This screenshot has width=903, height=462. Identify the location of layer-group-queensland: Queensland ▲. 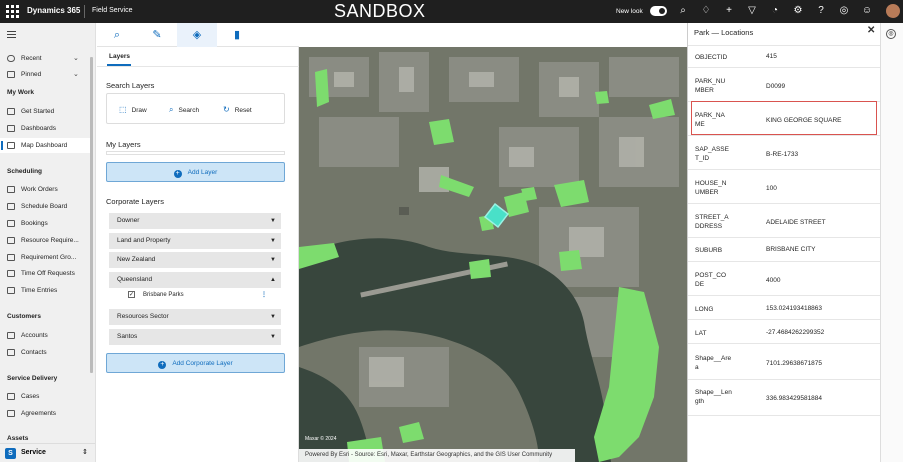
(195, 280).